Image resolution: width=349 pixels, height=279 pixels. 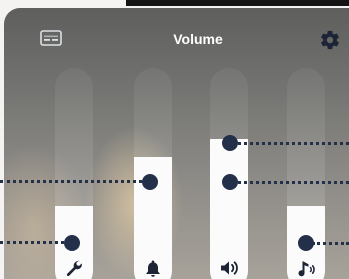 I want to click on background-app-edge, so click(x=237, y=3).